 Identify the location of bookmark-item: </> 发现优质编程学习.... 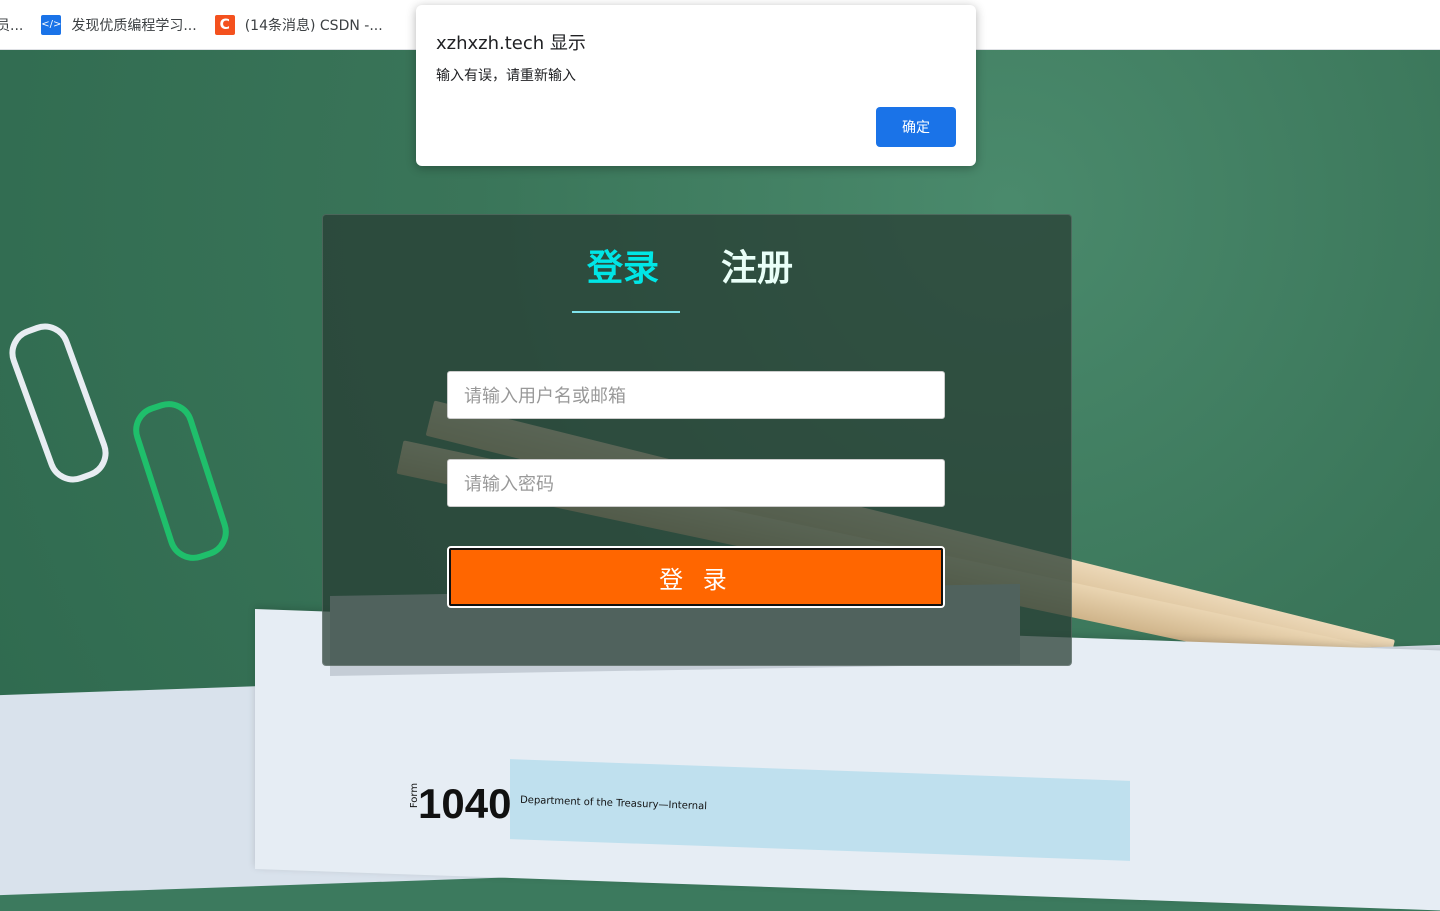
(119, 24).